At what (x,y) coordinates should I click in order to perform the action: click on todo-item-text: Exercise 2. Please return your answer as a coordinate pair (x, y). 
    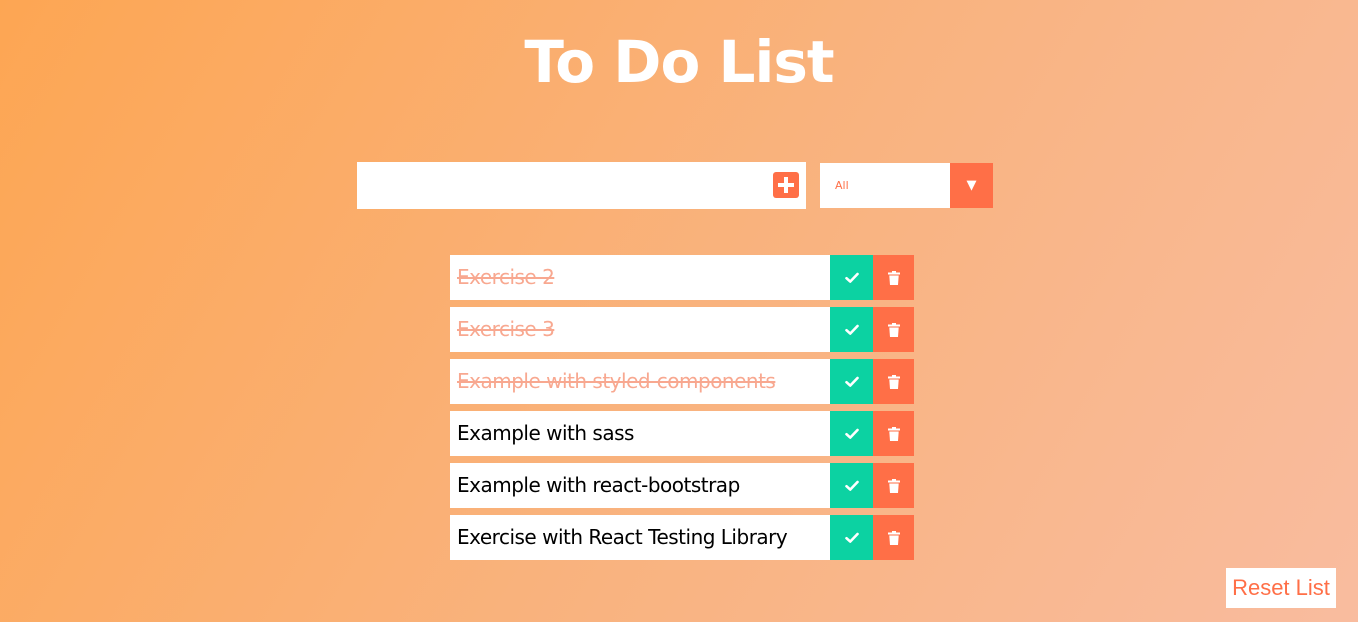
    Looking at the image, I should click on (506, 277).